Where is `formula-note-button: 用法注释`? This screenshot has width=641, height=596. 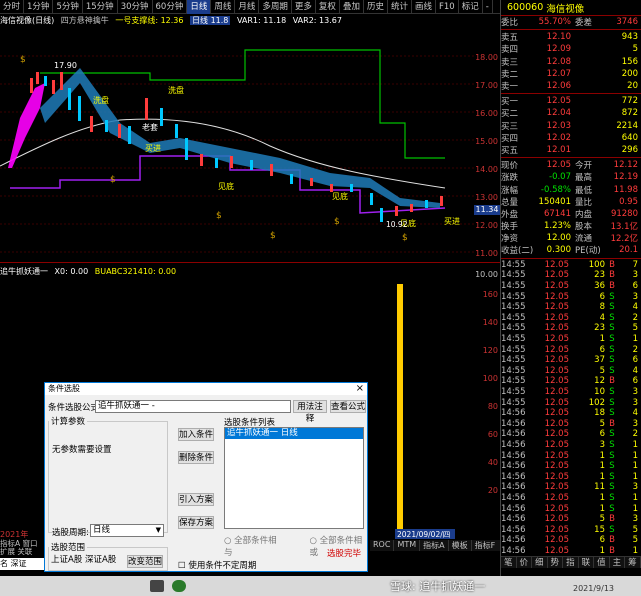
formula-note-button: 用法注释 is located at coordinates (310, 412).